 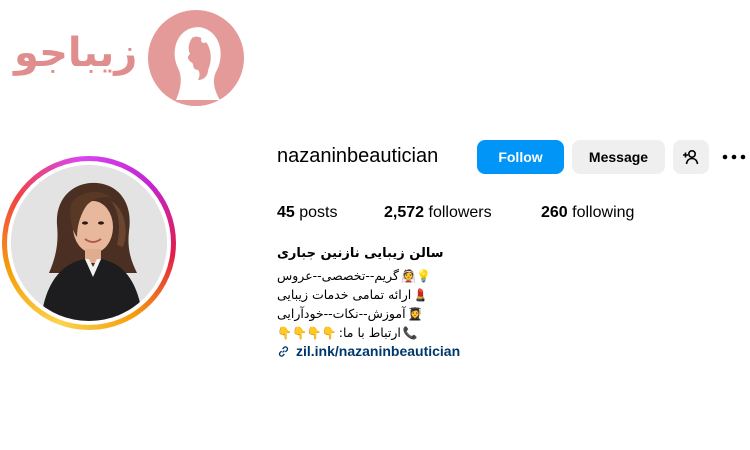 I want to click on avatar-story-ring, so click(x=89, y=243).